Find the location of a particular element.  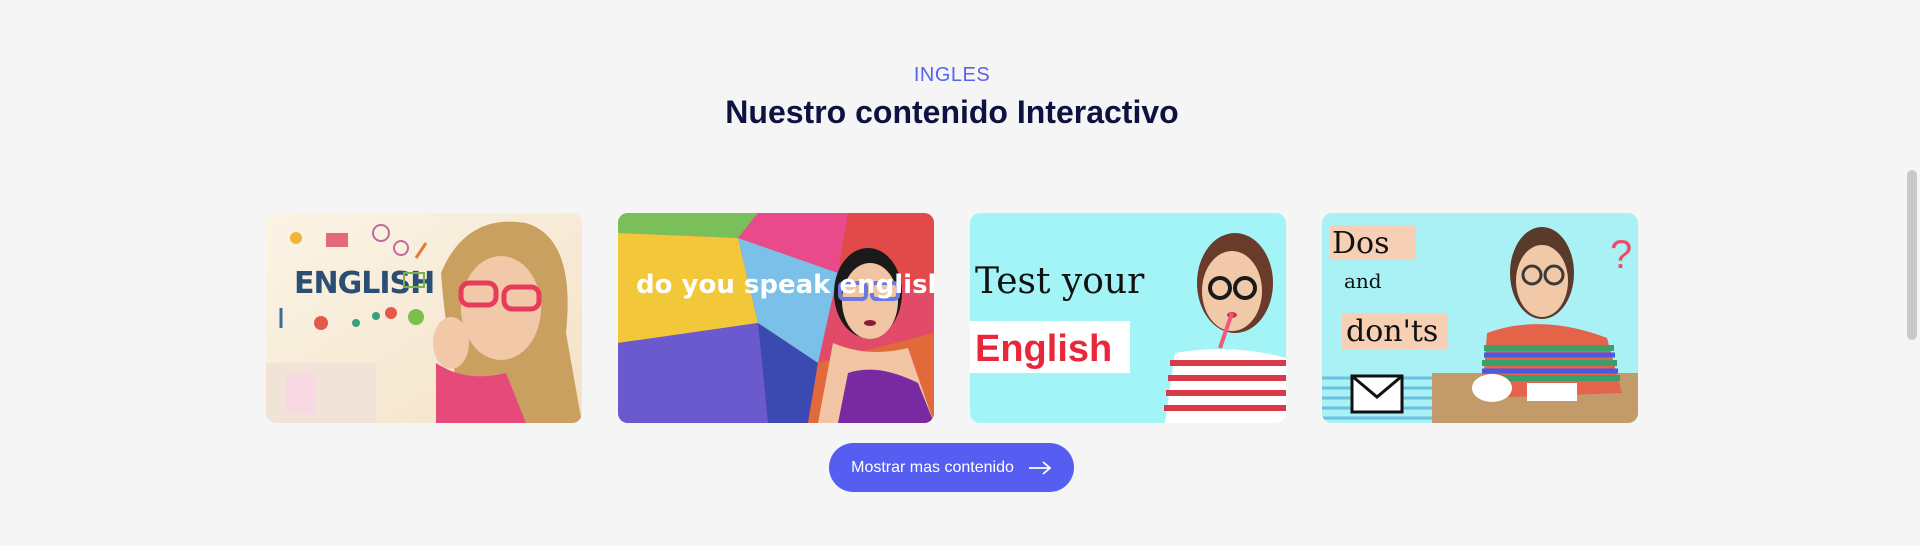

section-label: INGLES is located at coordinates (952, 75).